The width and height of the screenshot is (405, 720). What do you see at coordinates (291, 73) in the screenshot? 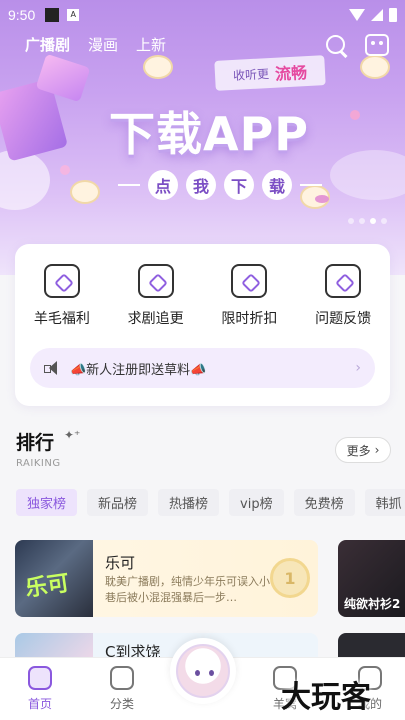
I see `banner-tag-big: 流畅` at bounding box center [291, 73].